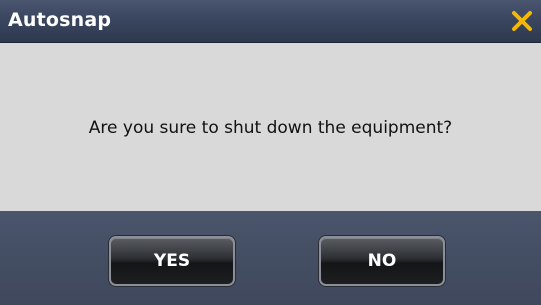 The image size is (541, 305). What do you see at coordinates (382, 261) in the screenshot?
I see `no-button: NO` at bounding box center [382, 261].